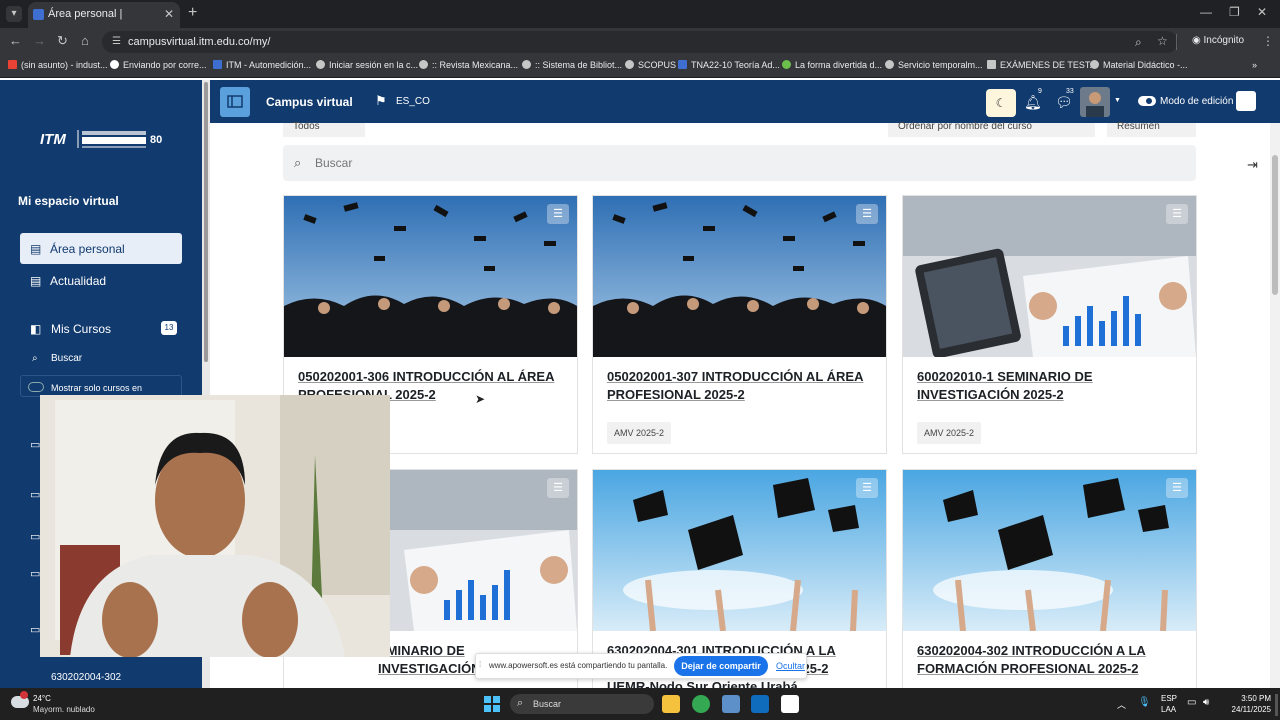  I want to click on keyboard-layout: LAA, so click(1168, 709).